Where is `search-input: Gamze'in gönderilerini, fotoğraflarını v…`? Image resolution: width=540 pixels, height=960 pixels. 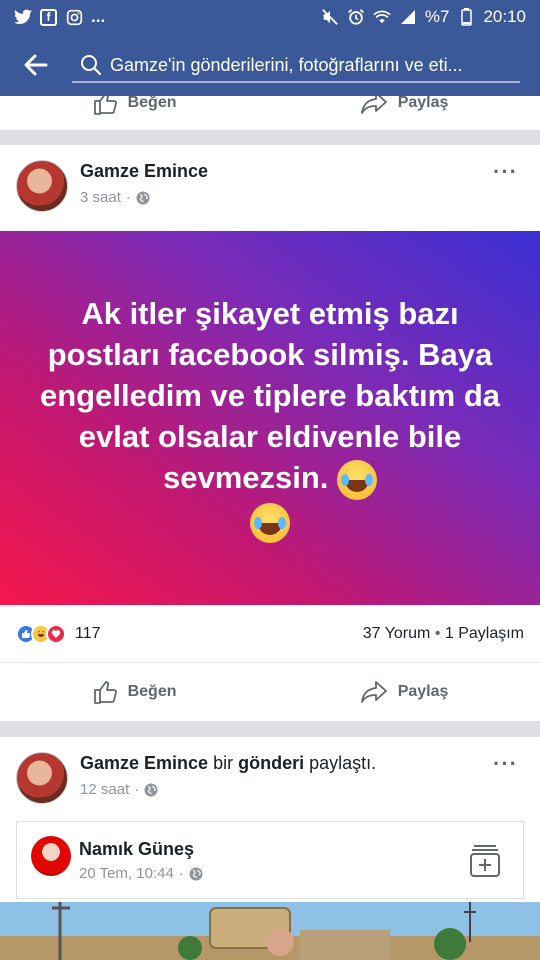 search-input: Gamze'in gönderilerini, fotoğraflarını v… is located at coordinates (315, 65).